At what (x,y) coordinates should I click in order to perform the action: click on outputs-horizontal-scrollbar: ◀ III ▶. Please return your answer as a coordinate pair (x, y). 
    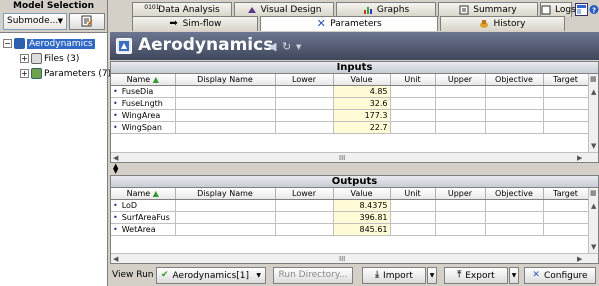
    Looking at the image, I should click on (354, 258).